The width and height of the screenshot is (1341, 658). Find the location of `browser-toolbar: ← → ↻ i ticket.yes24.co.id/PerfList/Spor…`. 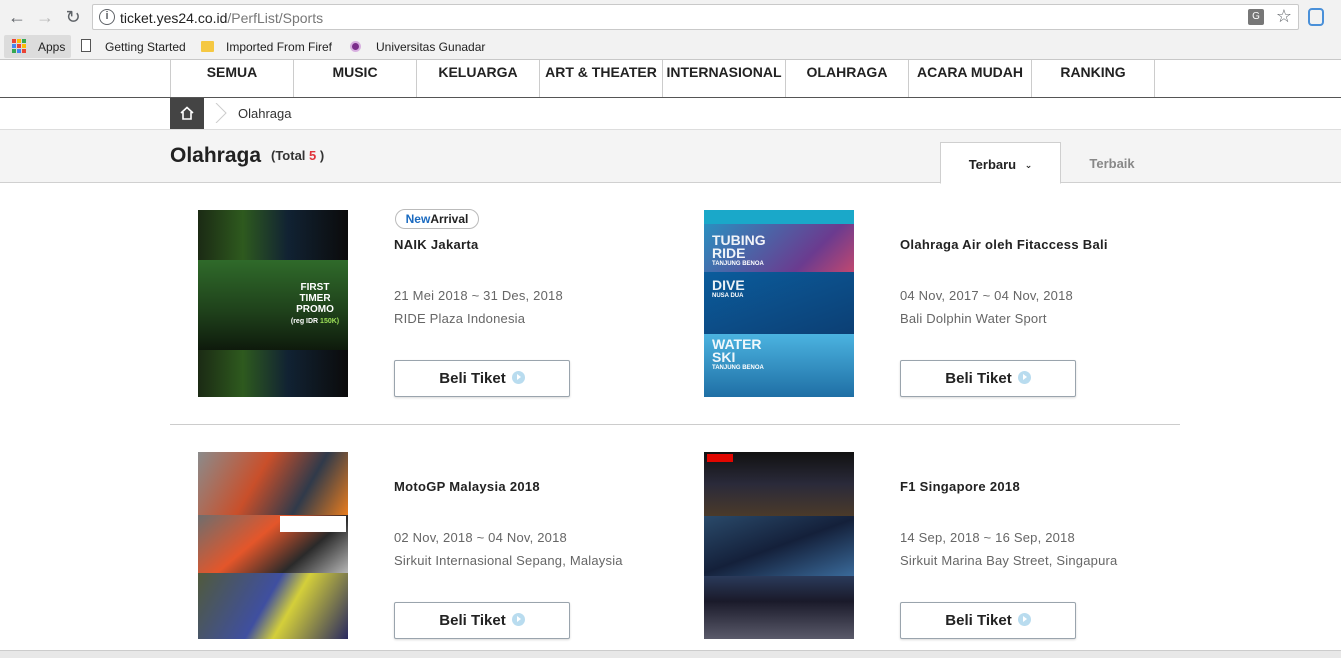

browser-toolbar: ← → ↻ i ticket.yes24.co.id/PerfList/Spor… is located at coordinates (670, 17).